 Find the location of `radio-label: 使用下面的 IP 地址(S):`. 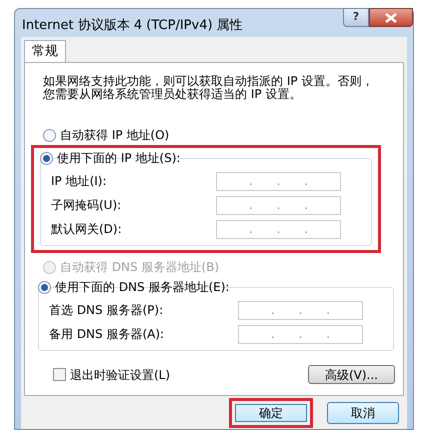

radio-label: 使用下面的 IP 地址(S): is located at coordinates (118, 158).